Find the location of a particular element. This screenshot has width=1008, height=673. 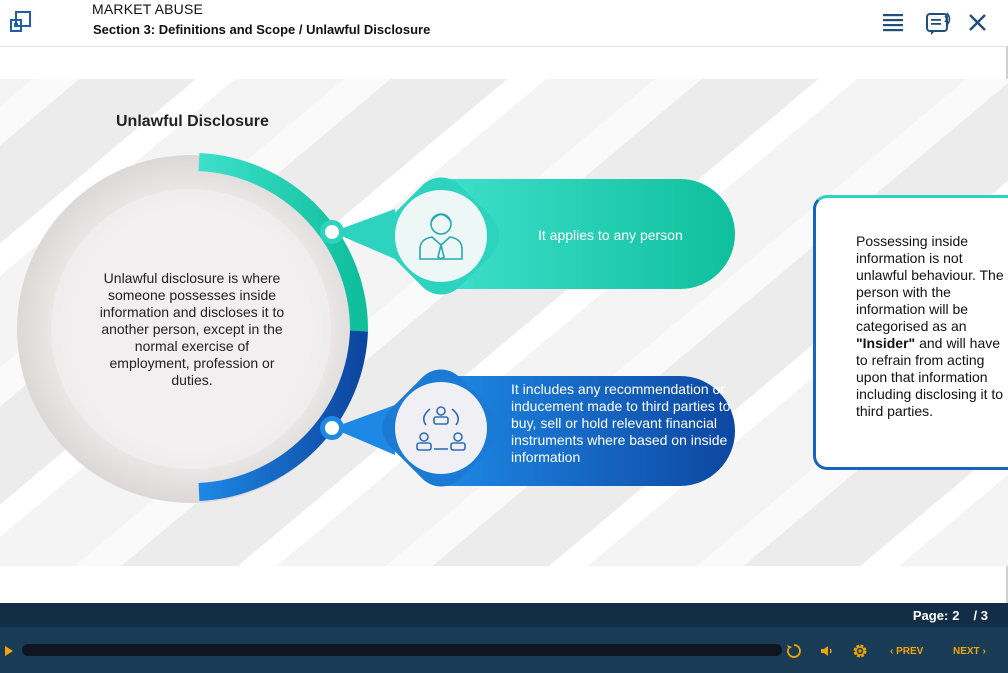

page-total: / 3 is located at coordinates (980, 615).